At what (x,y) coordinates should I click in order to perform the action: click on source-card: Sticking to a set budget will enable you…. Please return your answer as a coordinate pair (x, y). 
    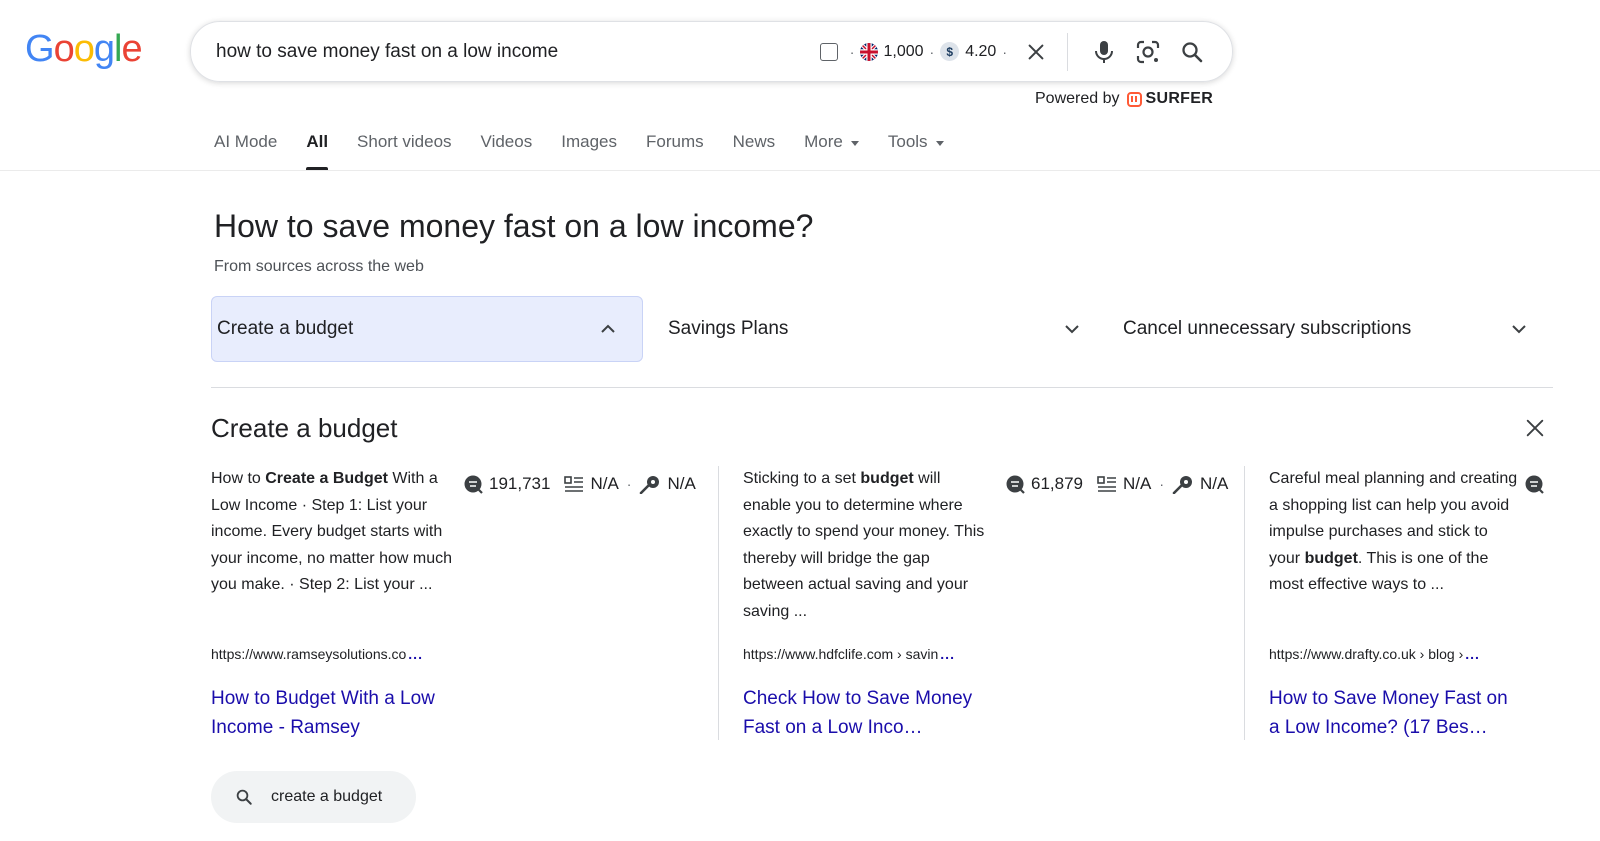
    Looking at the image, I should click on (993, 603).